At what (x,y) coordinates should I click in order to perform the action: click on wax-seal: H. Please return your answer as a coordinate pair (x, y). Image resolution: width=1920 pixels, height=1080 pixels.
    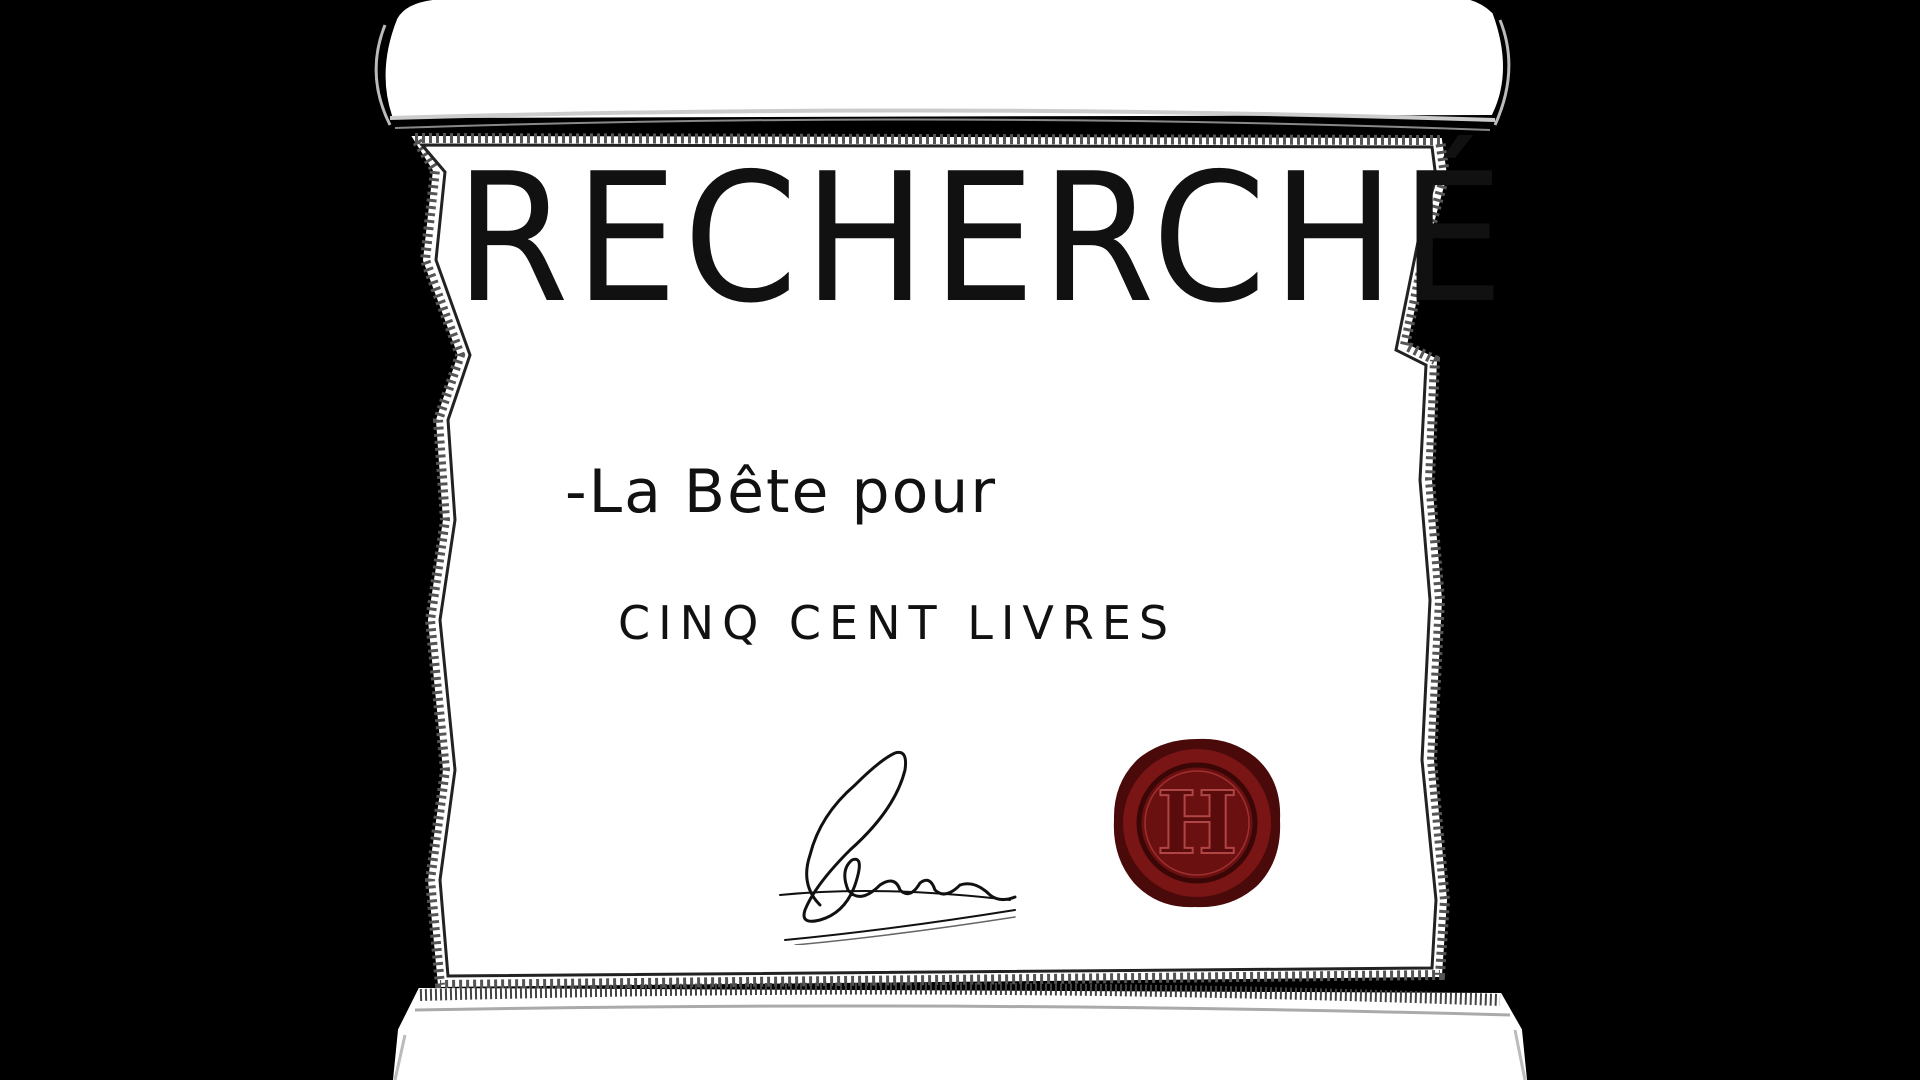
    Looking at the image, I should click on (1197, 823).